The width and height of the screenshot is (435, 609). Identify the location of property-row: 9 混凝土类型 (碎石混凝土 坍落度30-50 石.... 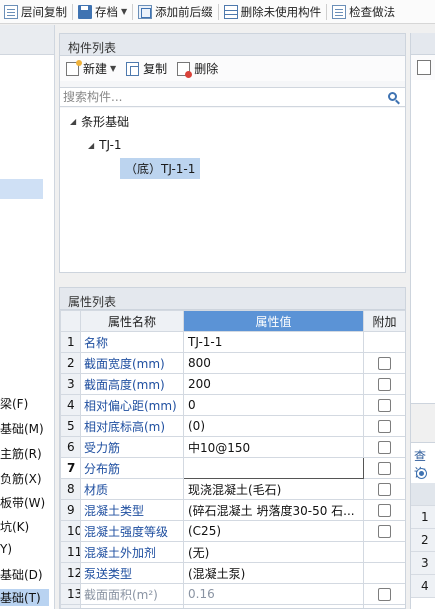
(232, 510).